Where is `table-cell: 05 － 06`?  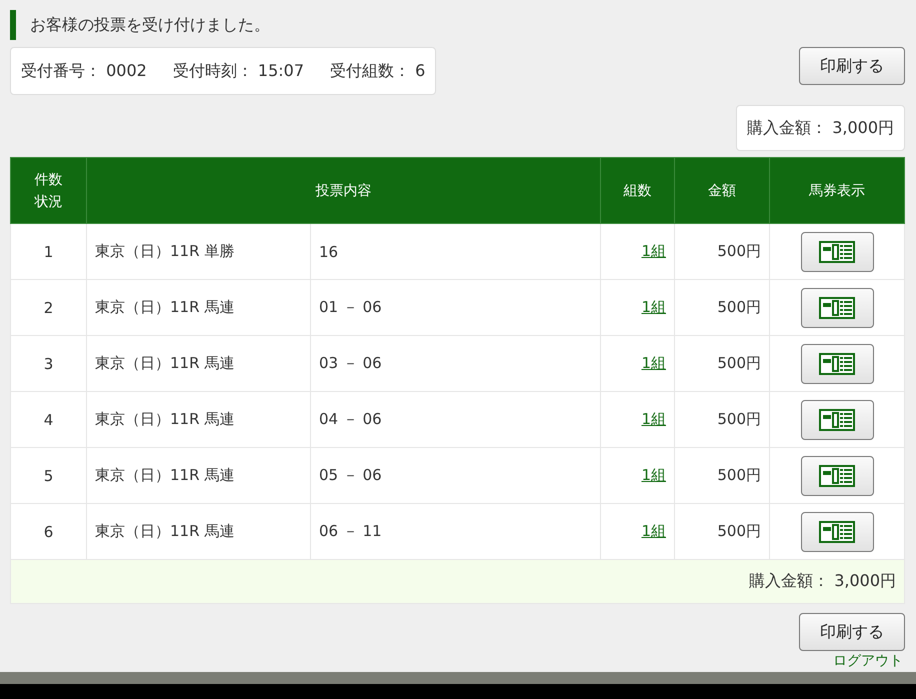 table-cell: 05 － 06 is located at coordinates (455, 476).